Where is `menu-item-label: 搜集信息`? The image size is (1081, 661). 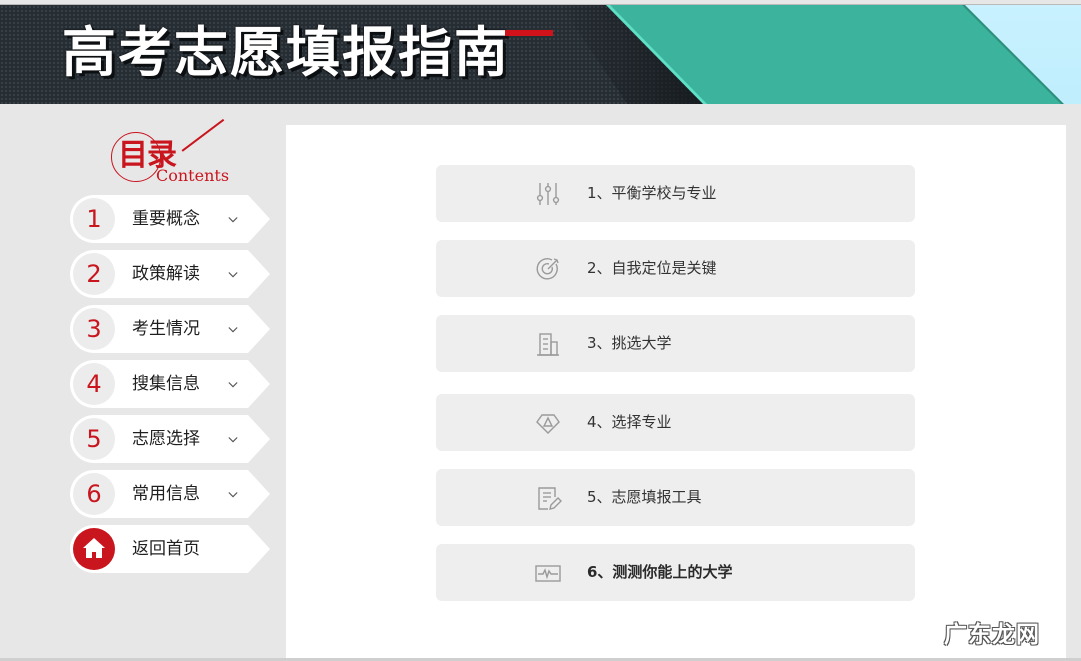 menu-item-label: 搜集信息 is located at coordinates (166, 384).